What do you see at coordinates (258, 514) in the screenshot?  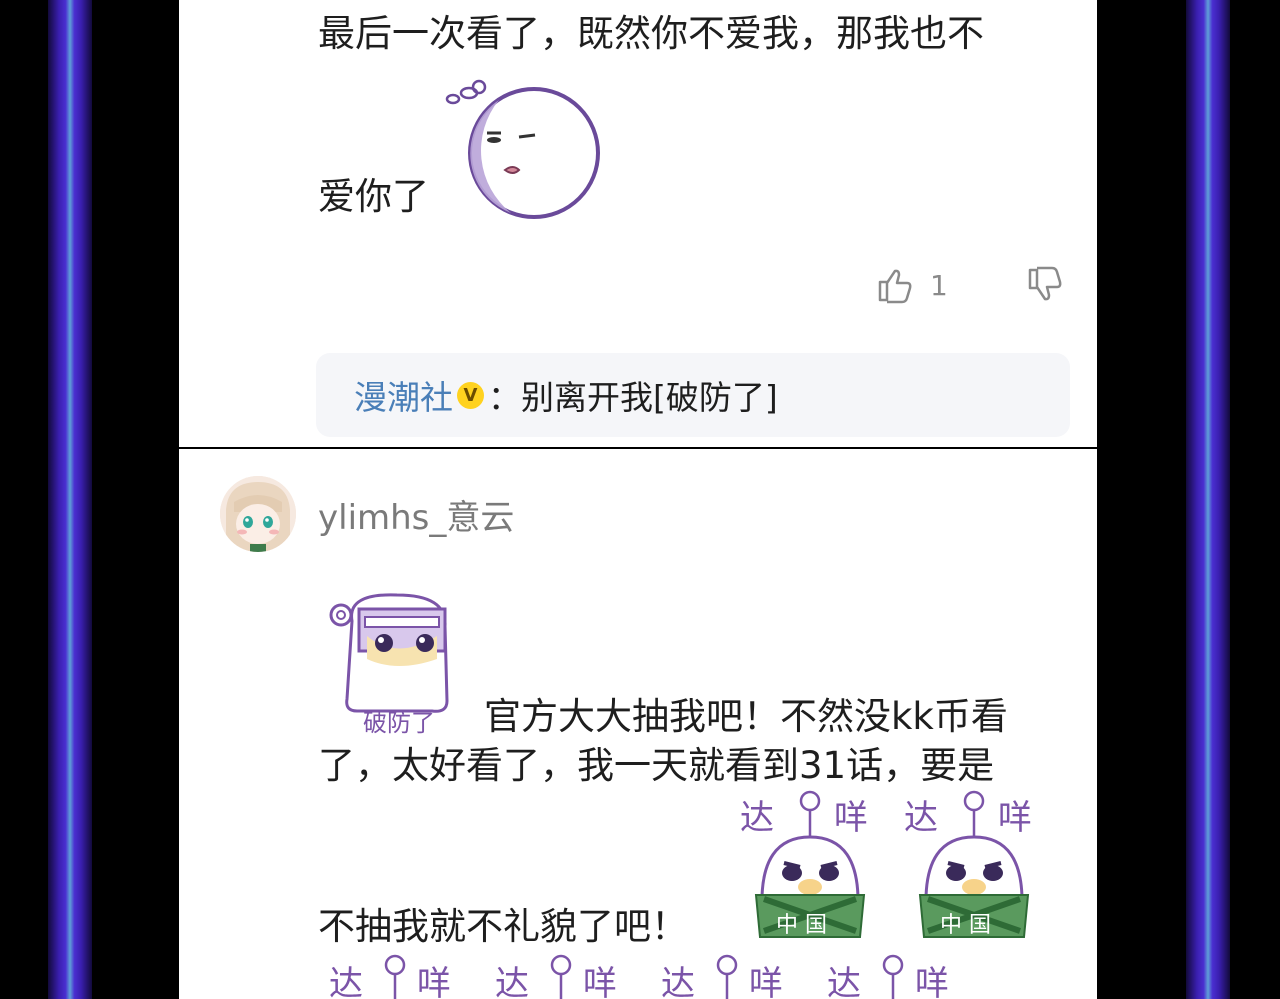 I see `user-avatar` at bounding box center [258, 514].